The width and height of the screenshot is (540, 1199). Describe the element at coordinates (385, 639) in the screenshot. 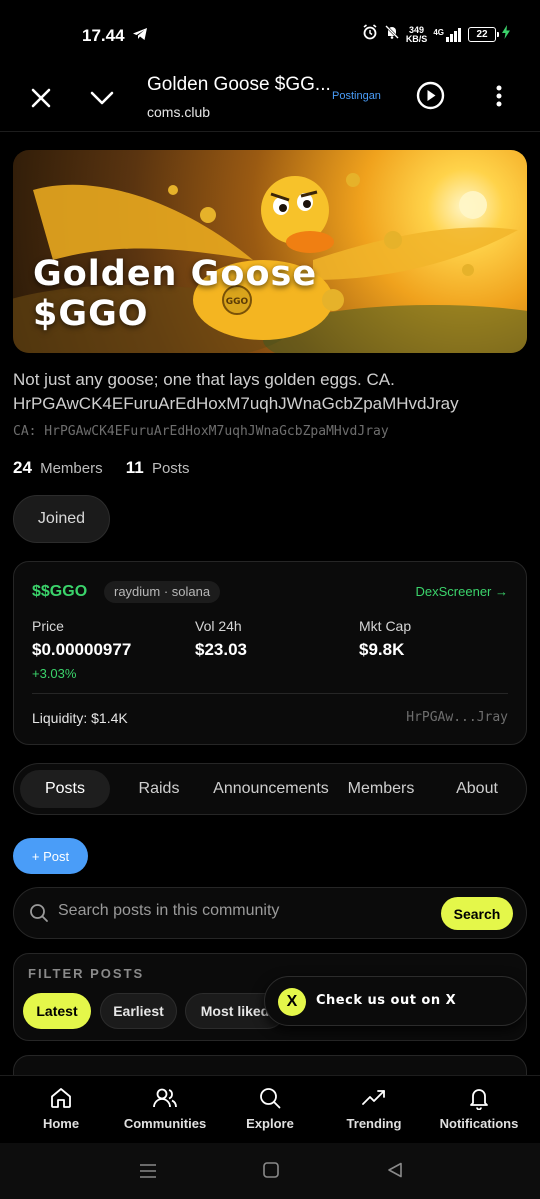

I see `marketcap-metric: Mkt Cap $9.8K` at that location.